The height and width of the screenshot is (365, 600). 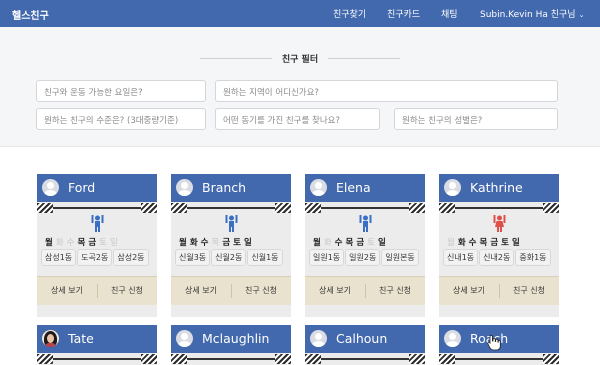 What do you see at coordinates (461, 257) in the screenshot?
I see `location-tag: 신내1동` at bounding box center [461, 257].